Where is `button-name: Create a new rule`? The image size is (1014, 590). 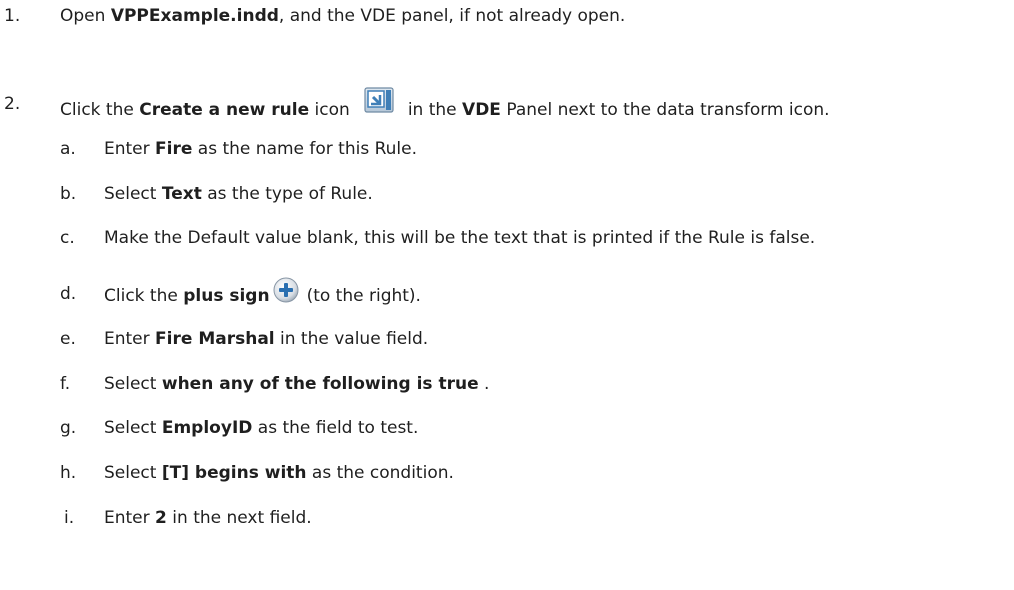
button-name: Create a new rule is located at coordinates (224, 110).